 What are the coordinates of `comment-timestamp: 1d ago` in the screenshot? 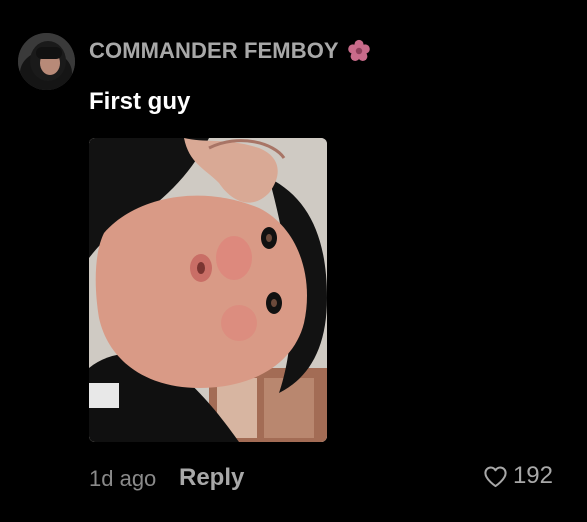 It's located at (123, 478).